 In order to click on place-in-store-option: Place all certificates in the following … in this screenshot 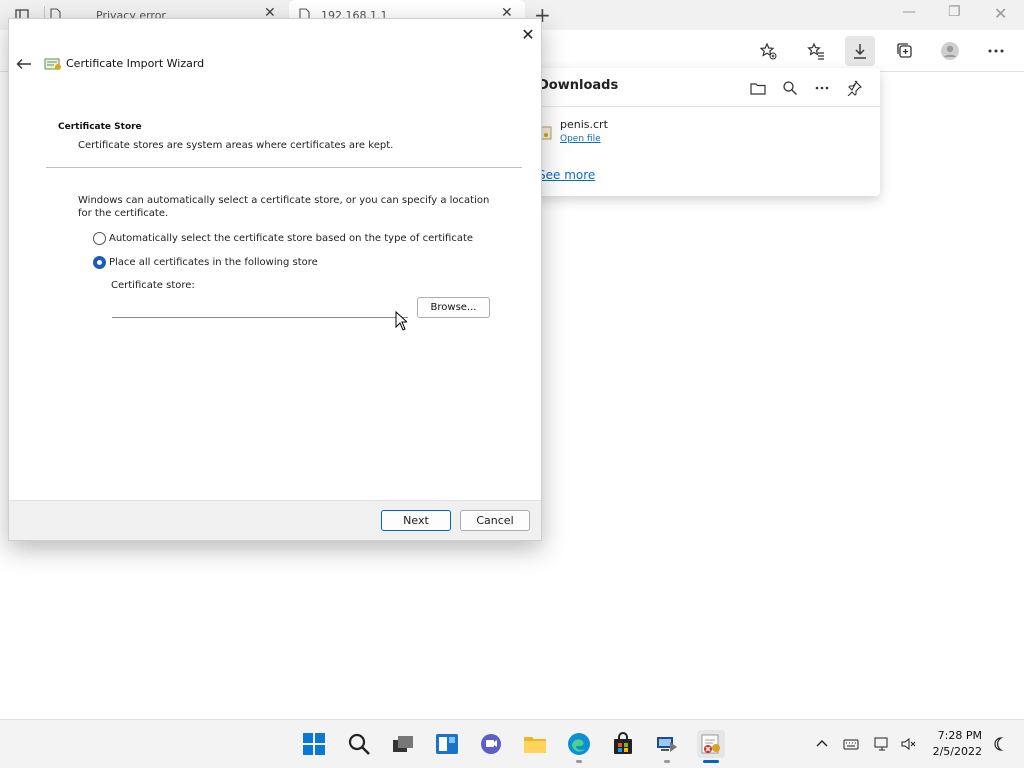, I will do `click(205, 262)`.